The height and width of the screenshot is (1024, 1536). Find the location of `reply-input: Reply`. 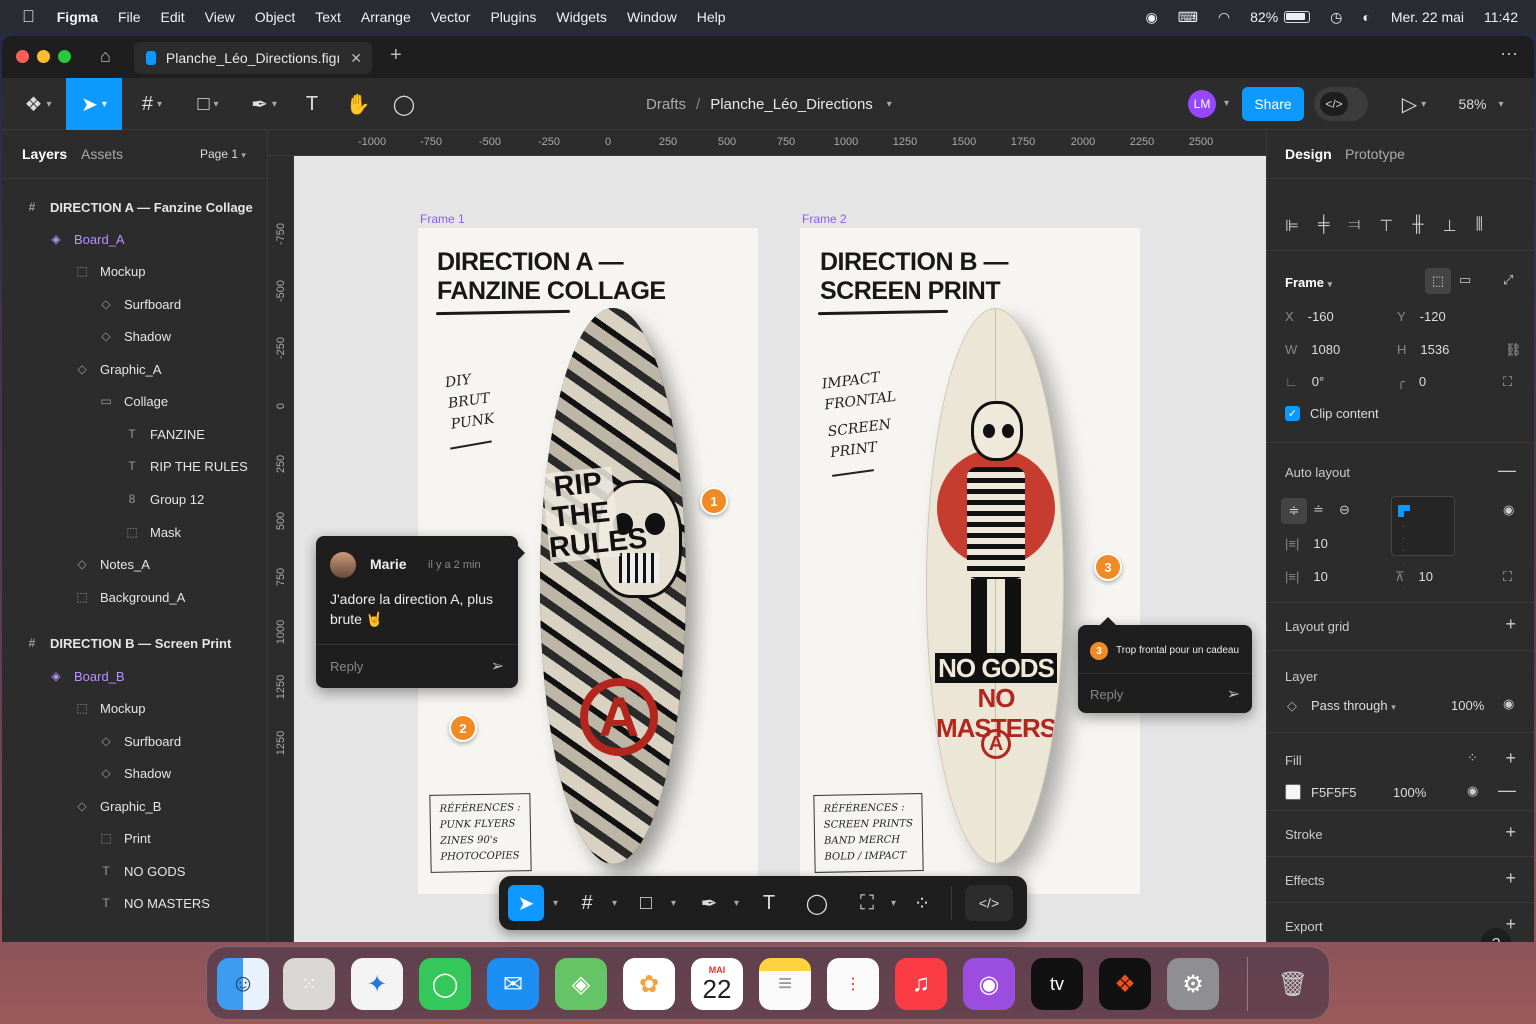

reply-input: Reply is located at coordinates (1106, 694).